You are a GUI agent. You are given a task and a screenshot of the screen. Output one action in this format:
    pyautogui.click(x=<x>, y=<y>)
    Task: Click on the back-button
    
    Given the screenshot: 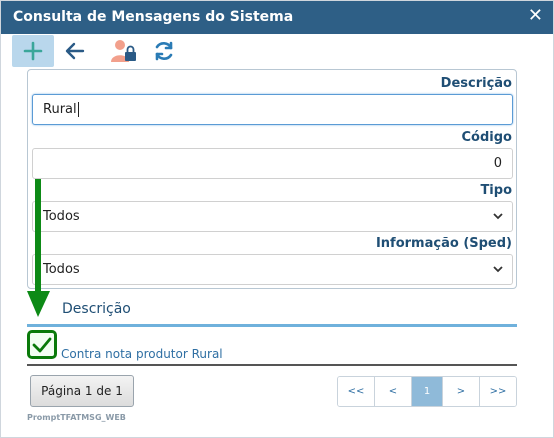 What is the action you would take?
    pyautogui.click(x=75, y=51)
    